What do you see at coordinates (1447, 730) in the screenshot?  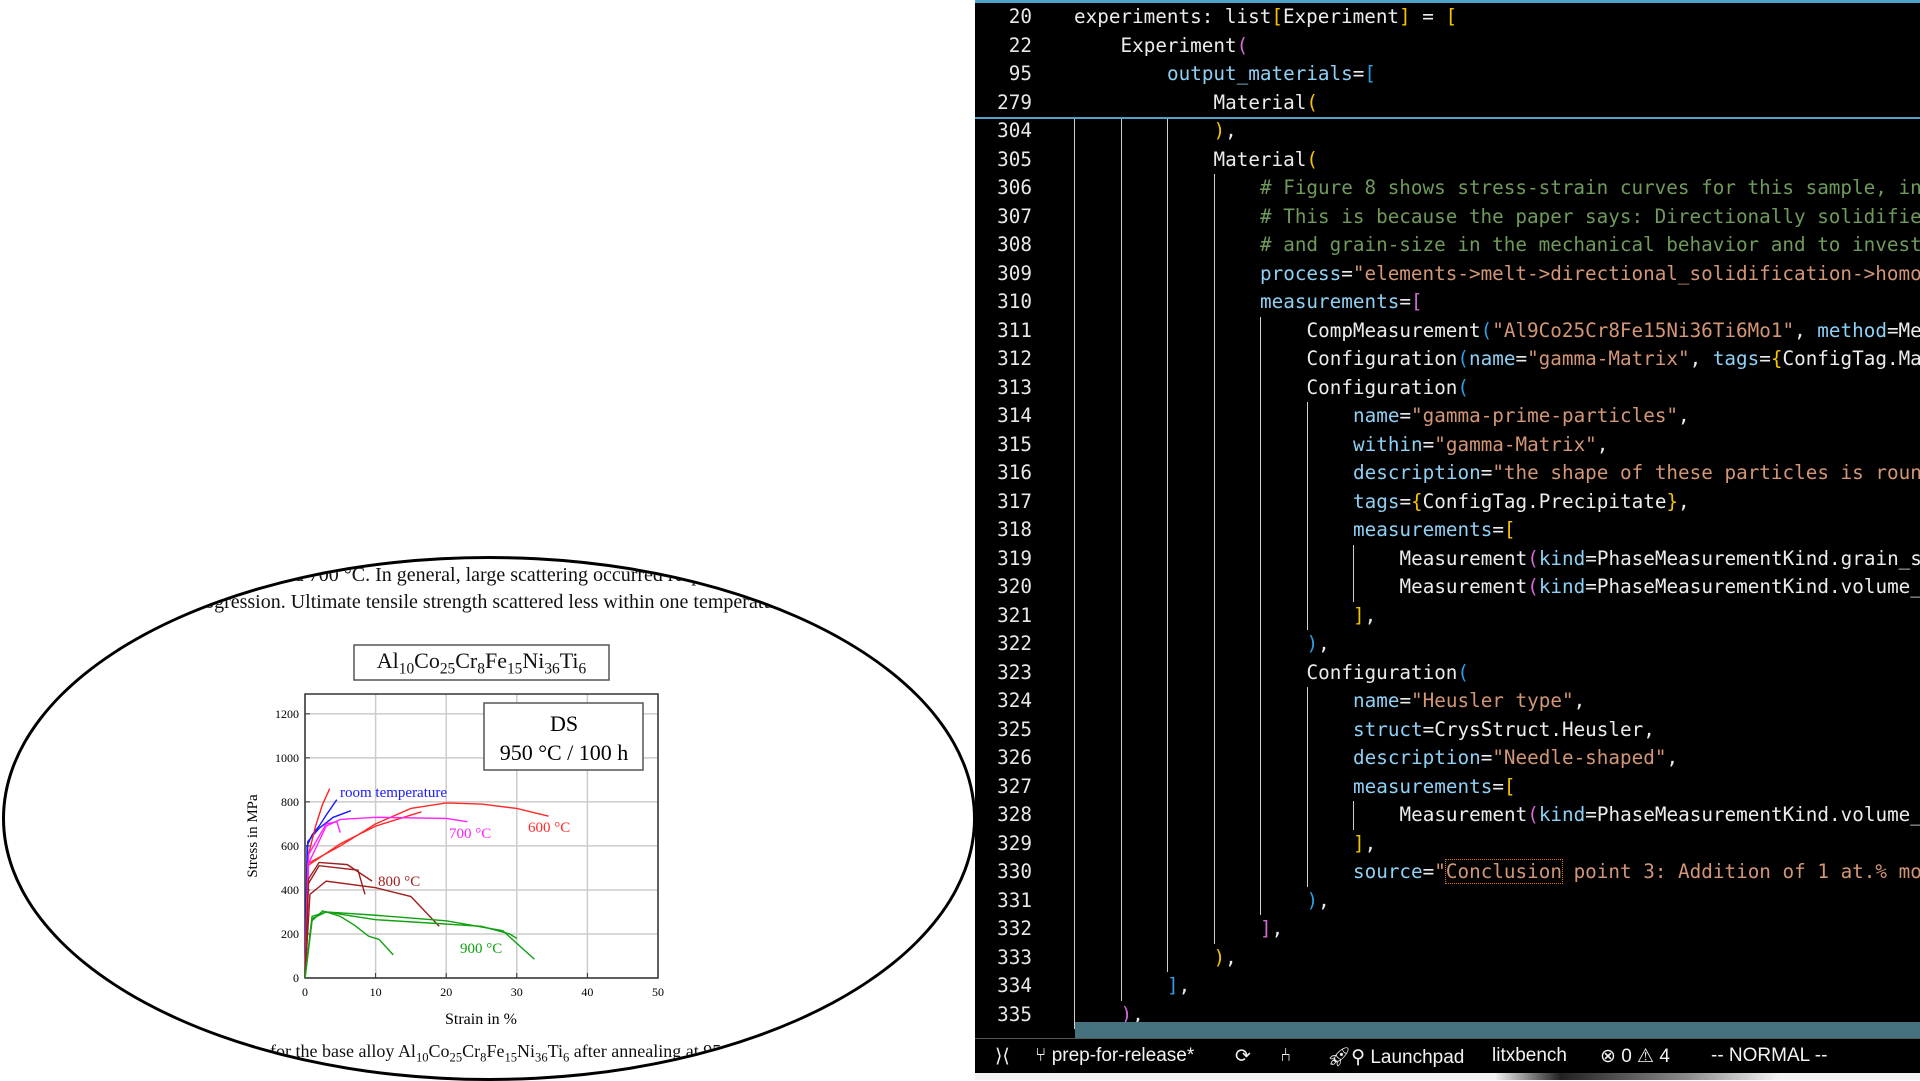 I see `code-line: 325struct=CrysStruct.Heusler,` at bounding box center [1447, 730].